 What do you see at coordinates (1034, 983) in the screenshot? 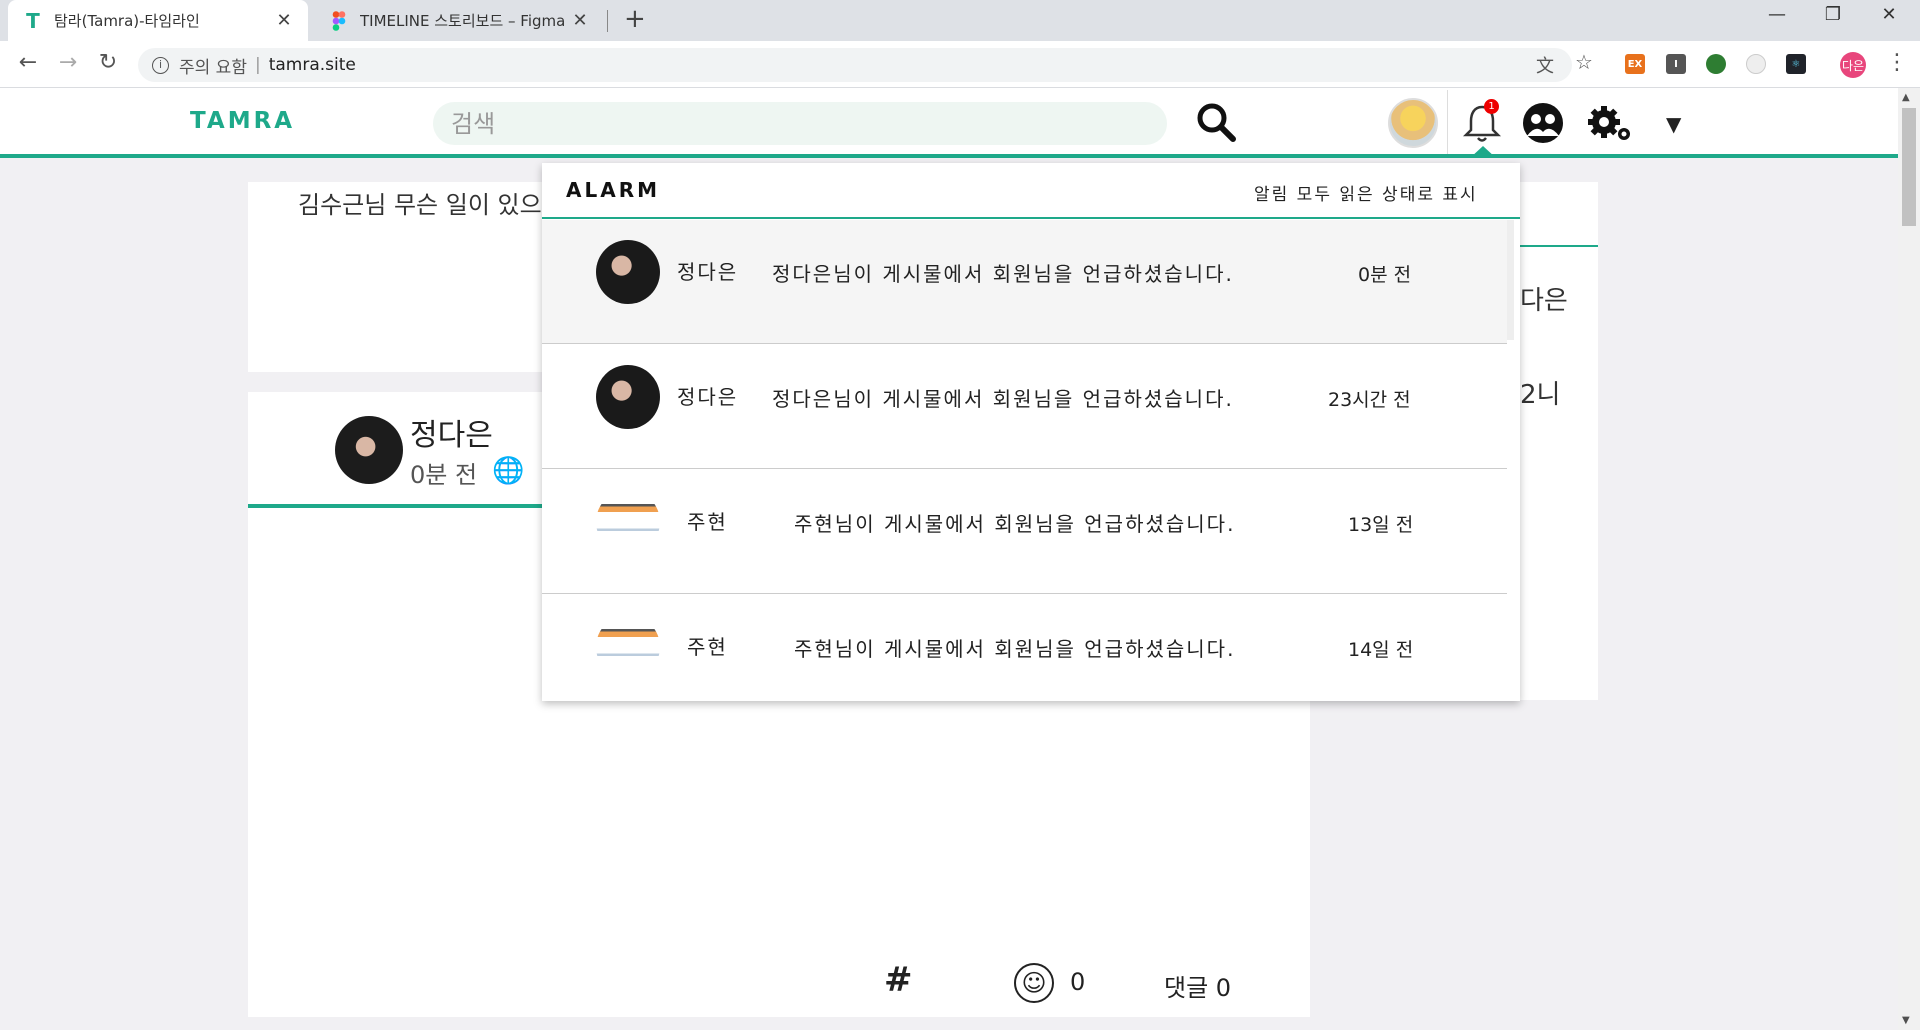
I see `smile-icon: ☺` at bounding box center [1034, 983].